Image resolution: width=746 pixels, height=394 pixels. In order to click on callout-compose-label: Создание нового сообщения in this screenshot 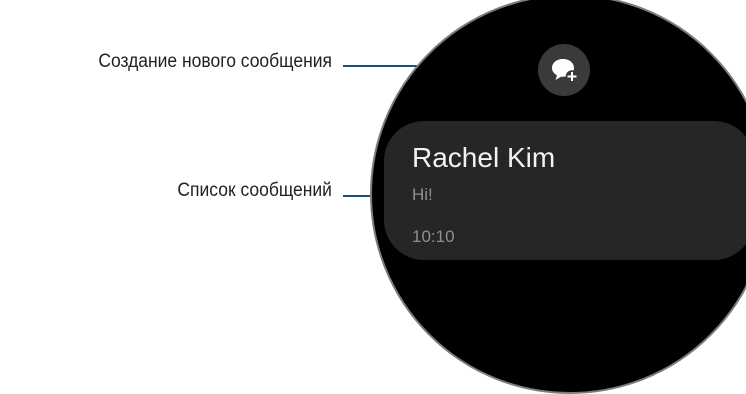, I will do `click(215, 61)`.